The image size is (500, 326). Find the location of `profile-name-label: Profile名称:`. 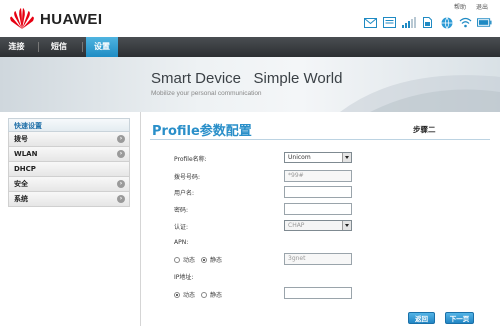

profile-name-label: Profile名称: is located at coordinates (190, 159).